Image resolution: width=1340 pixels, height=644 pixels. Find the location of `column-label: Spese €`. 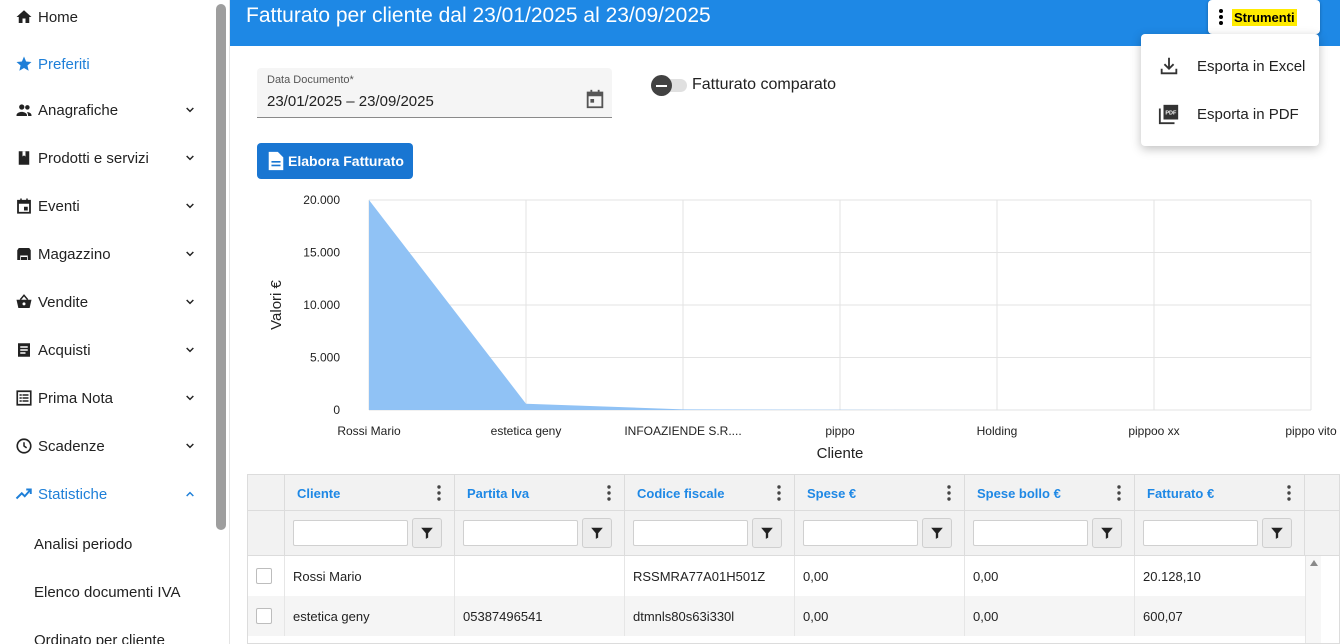

column-label: Spese € is located at coordinates (832, 493).